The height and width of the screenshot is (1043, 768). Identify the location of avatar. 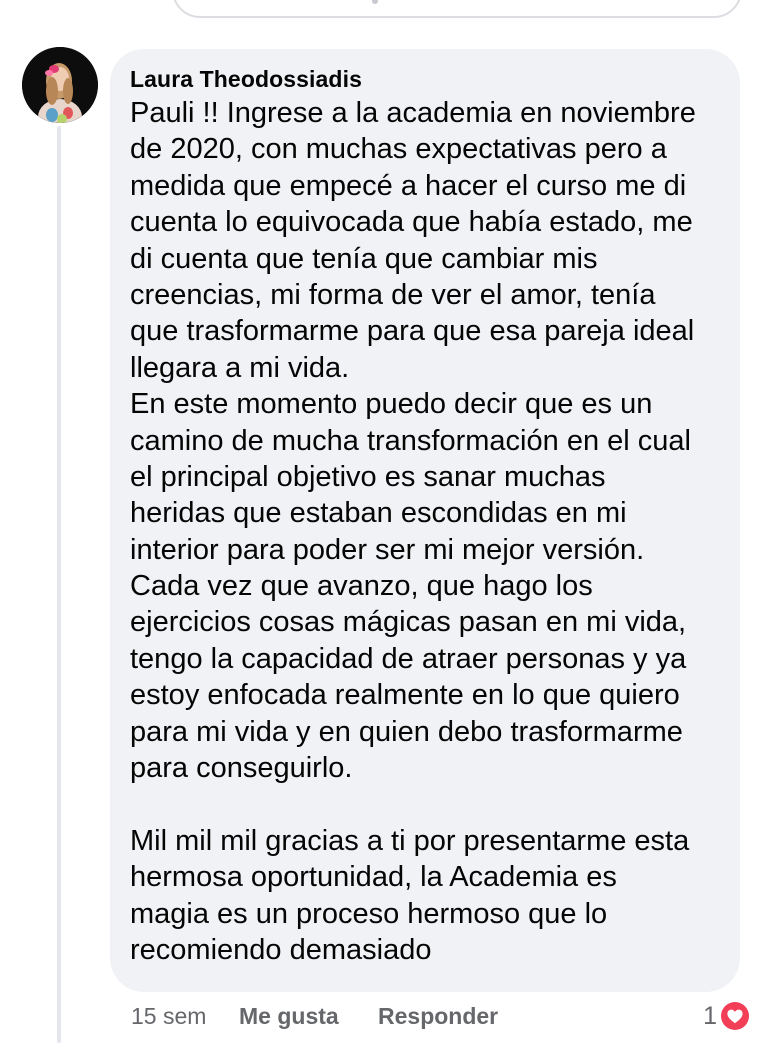
(60, 85).